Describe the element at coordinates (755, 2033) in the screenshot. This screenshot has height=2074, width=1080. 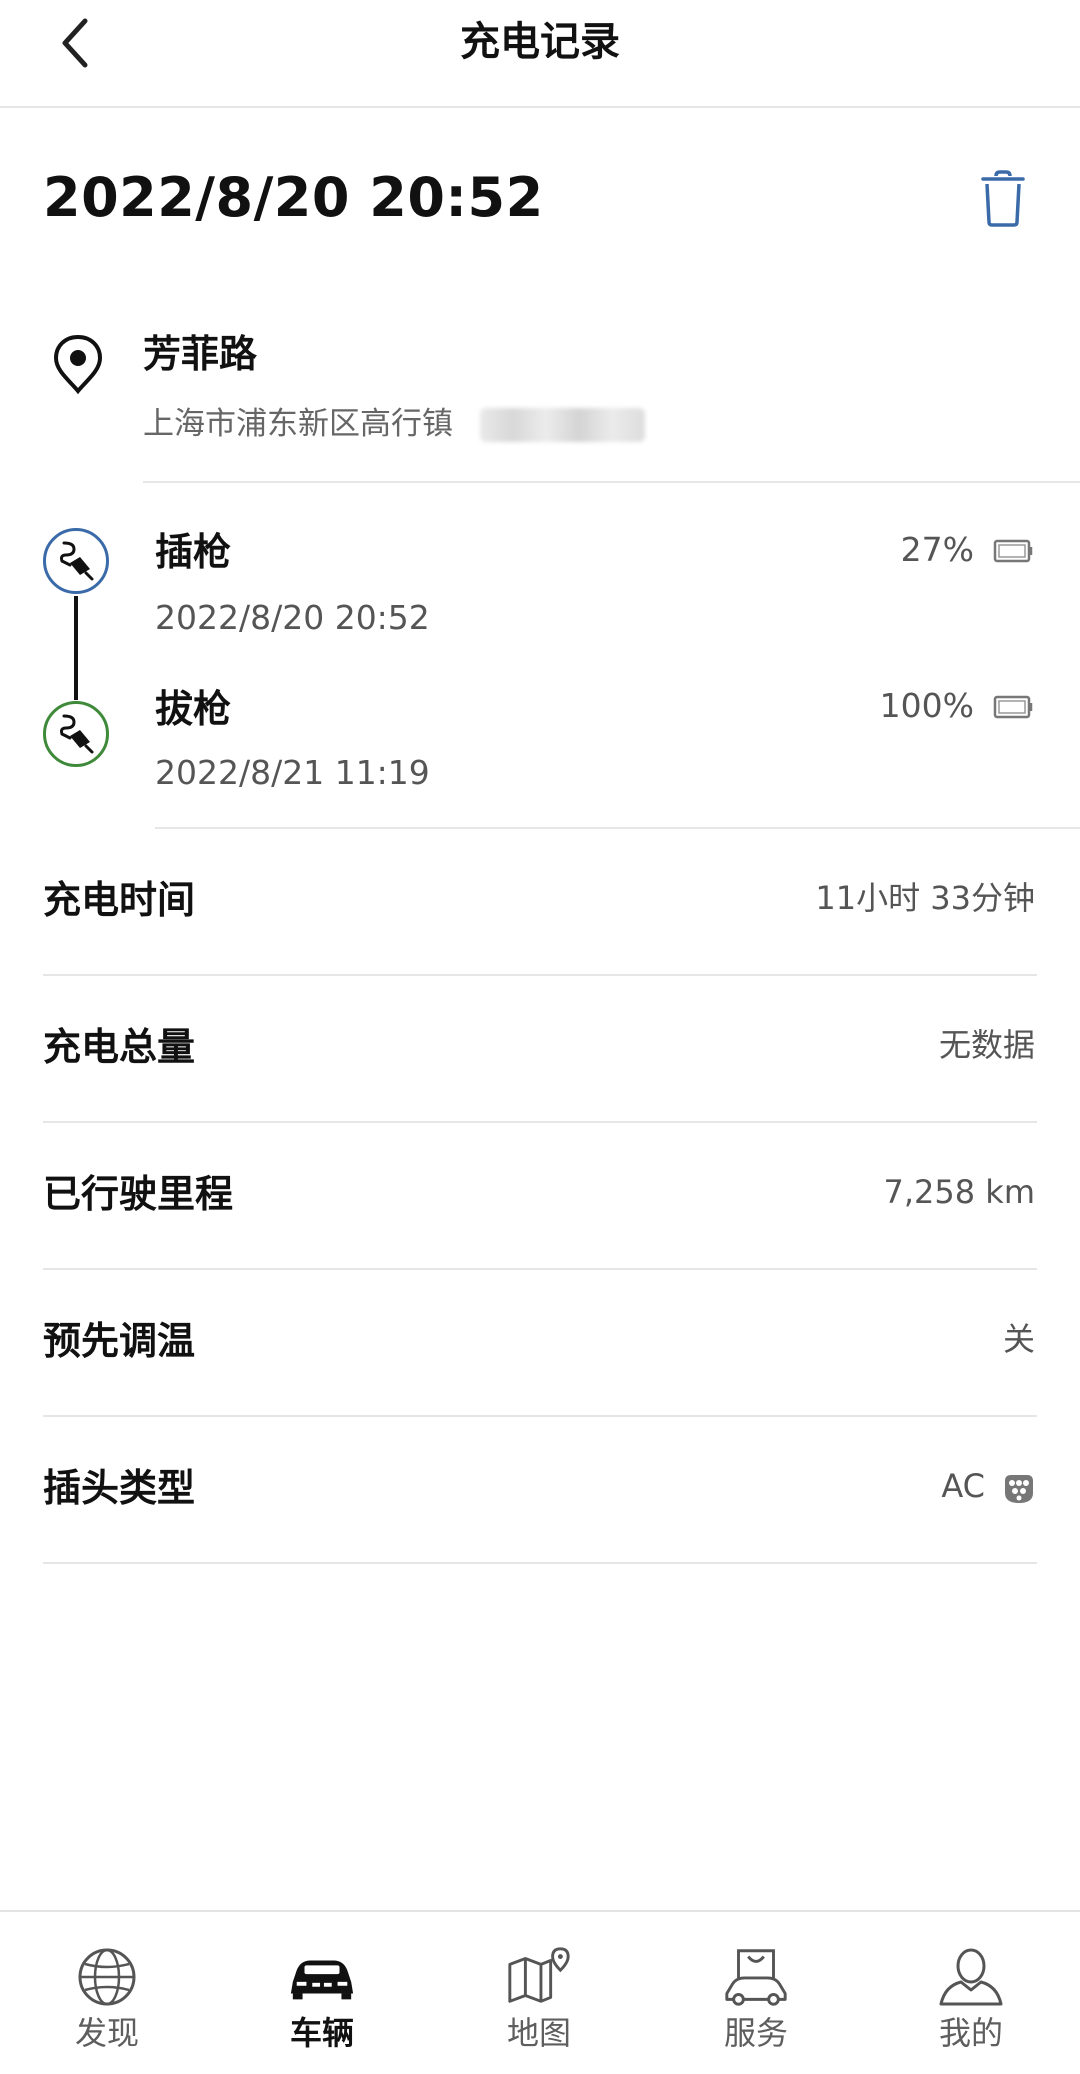
I see `tab-label: 服务` at that location.